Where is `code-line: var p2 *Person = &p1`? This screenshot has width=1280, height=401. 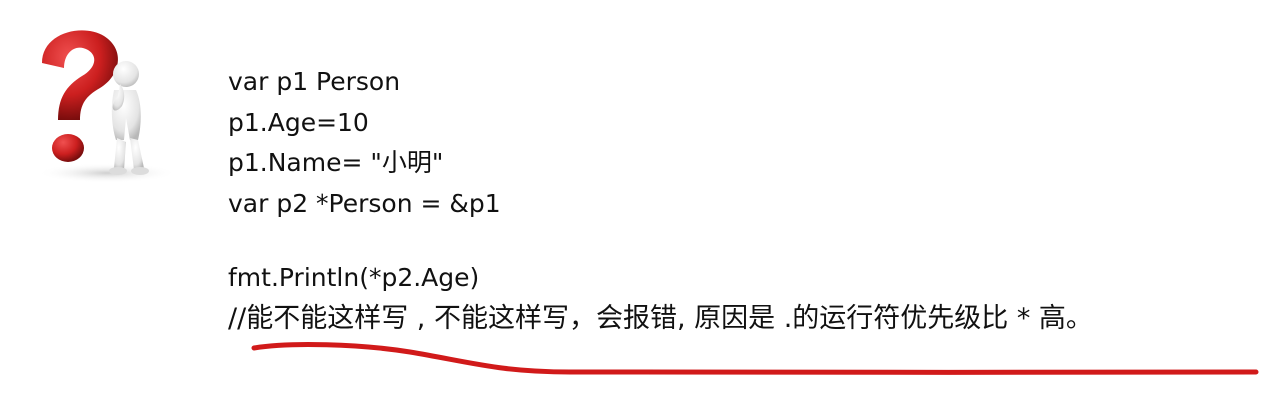 code-line: var p2 *Person = &p1 is located at coordinates (364, 203).